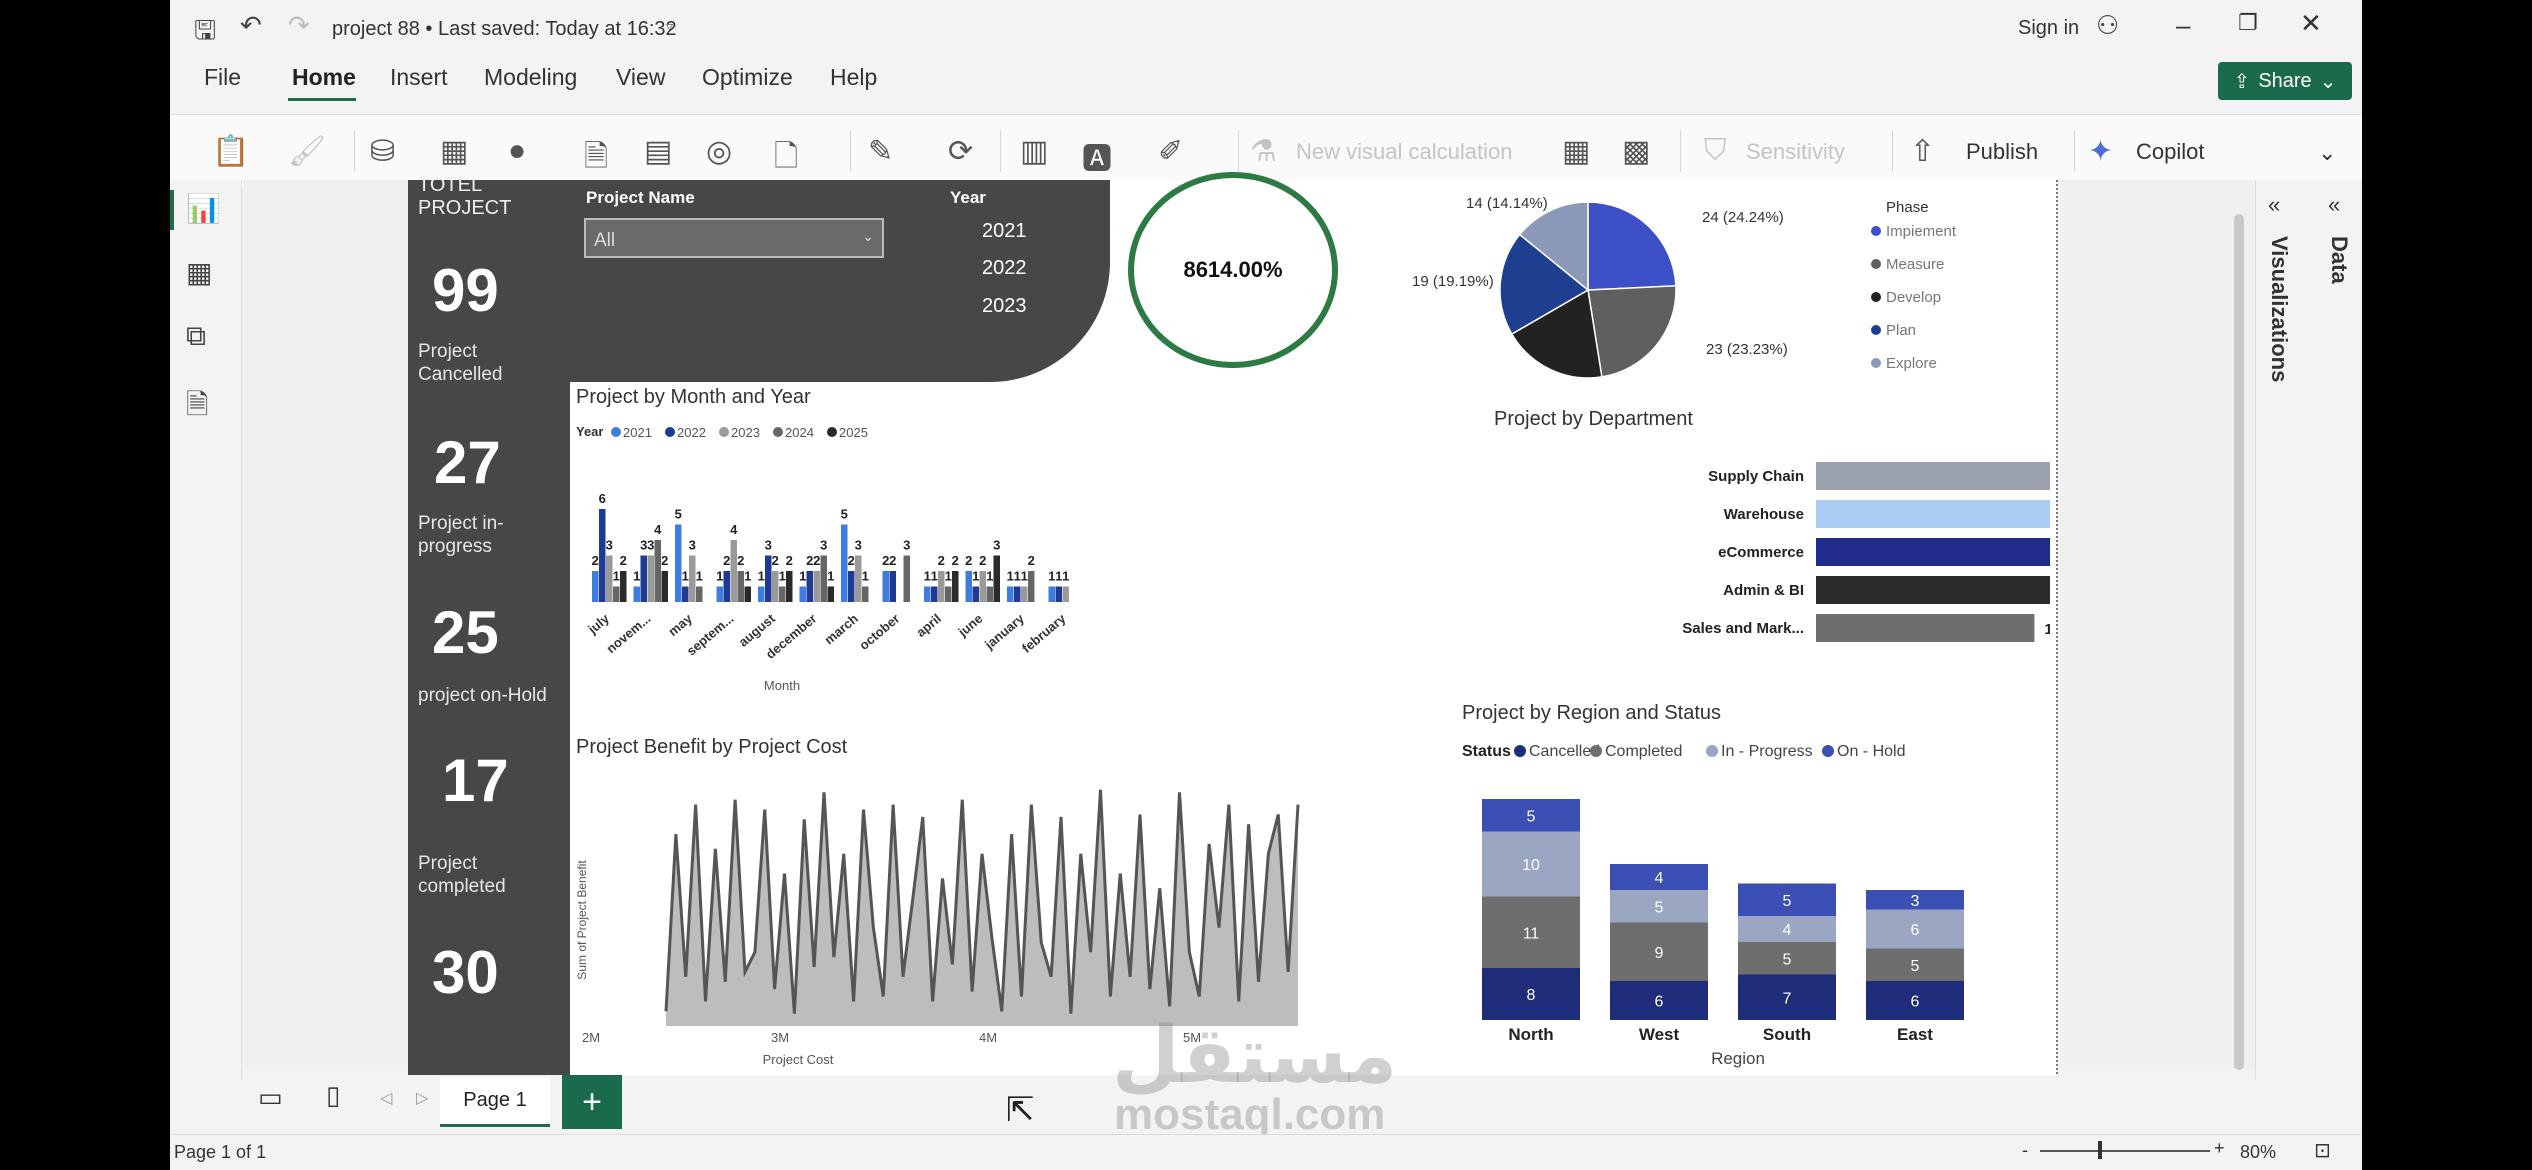  Describe the element at coordinates (2327, 153) in the screenshot. I see `ribbon-collapse-icon: ⌄` at that location.